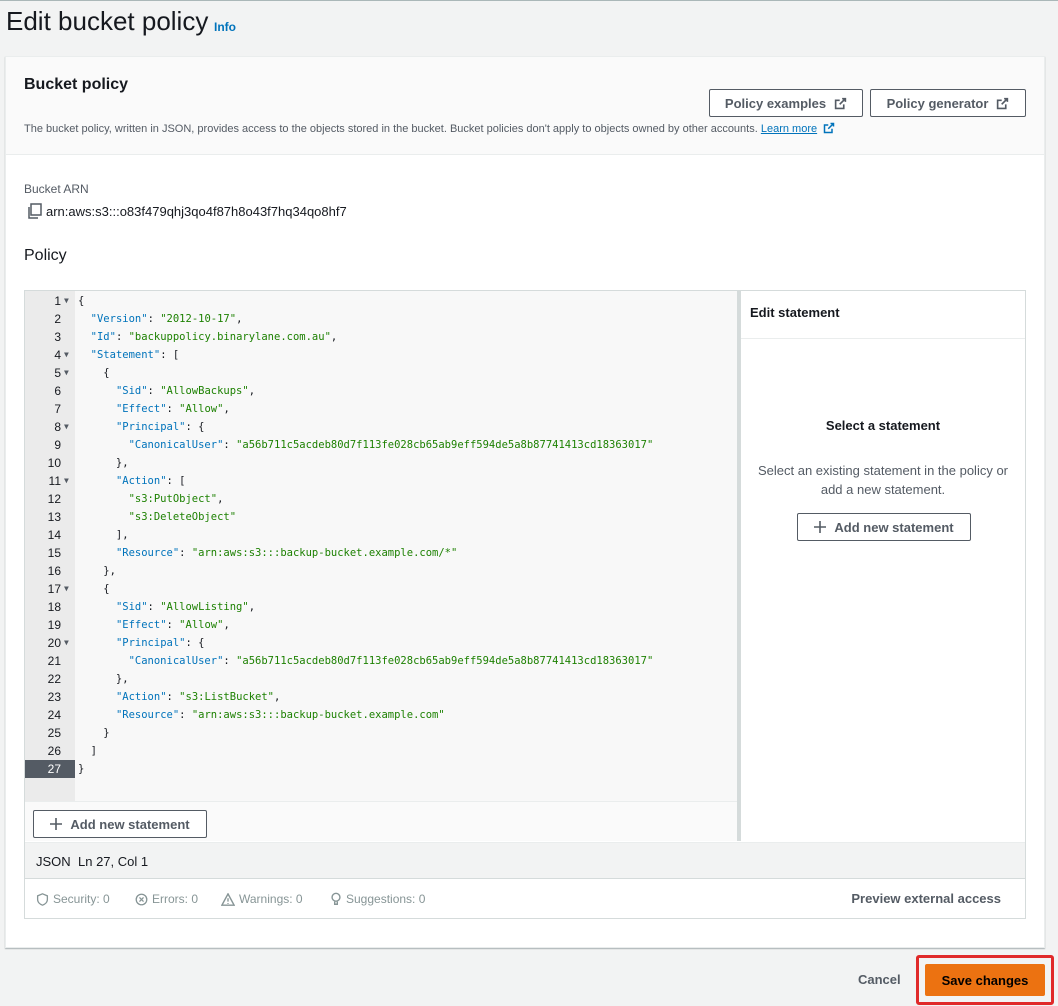 The width and height of the screenshot is (1058, 1006). I want to click on code-line: 10 },, so click(381, 463).